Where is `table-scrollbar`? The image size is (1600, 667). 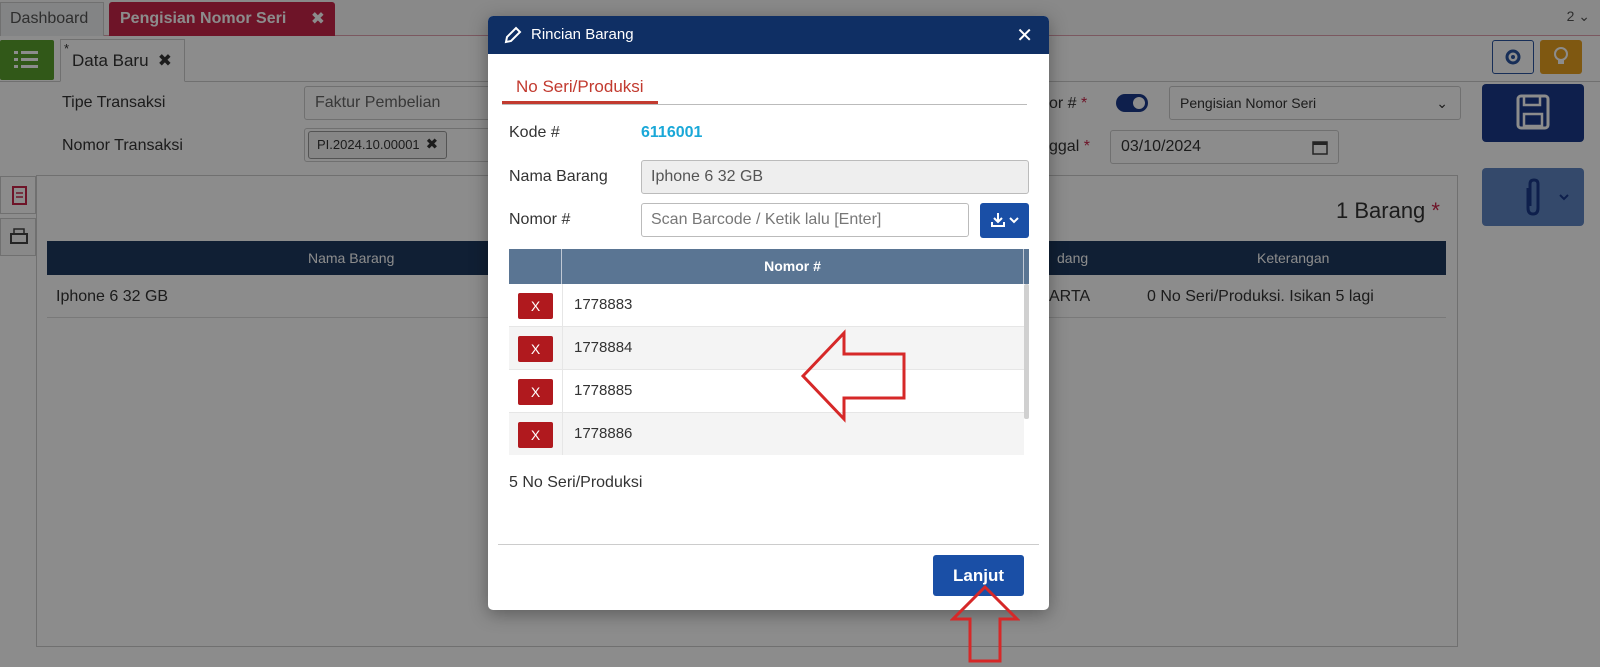
table-scrollbar is located at coordinates (1026, 351).